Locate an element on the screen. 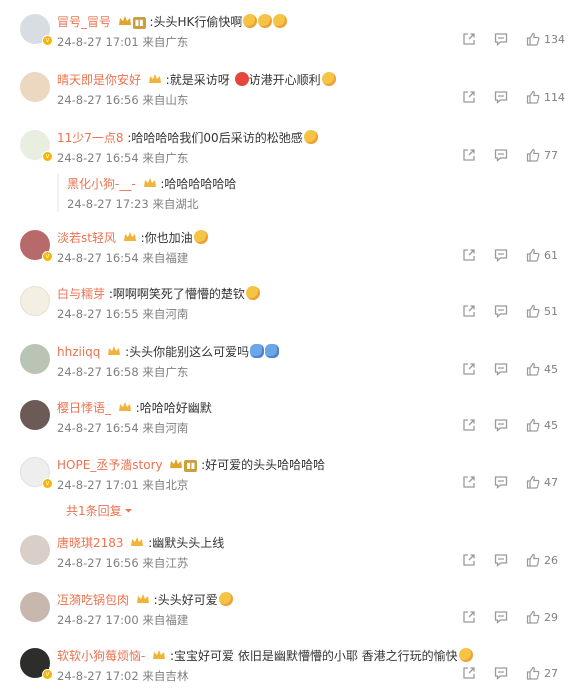 The width and height of the screenshot is (569, 693). like-button: 26 is located at coordinates (546, 562).